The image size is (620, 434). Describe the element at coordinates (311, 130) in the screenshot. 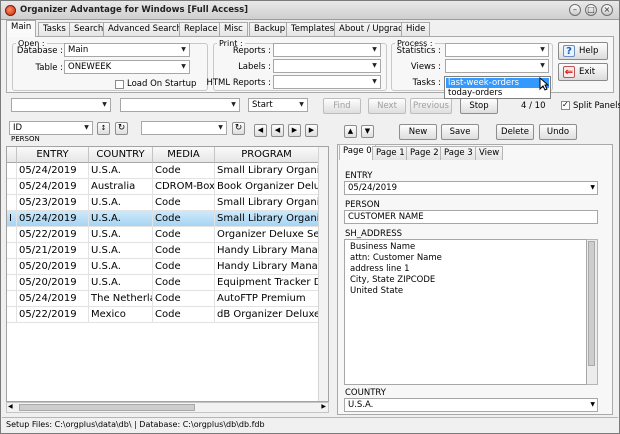

I see `last-record-icon: ▶` at that location.